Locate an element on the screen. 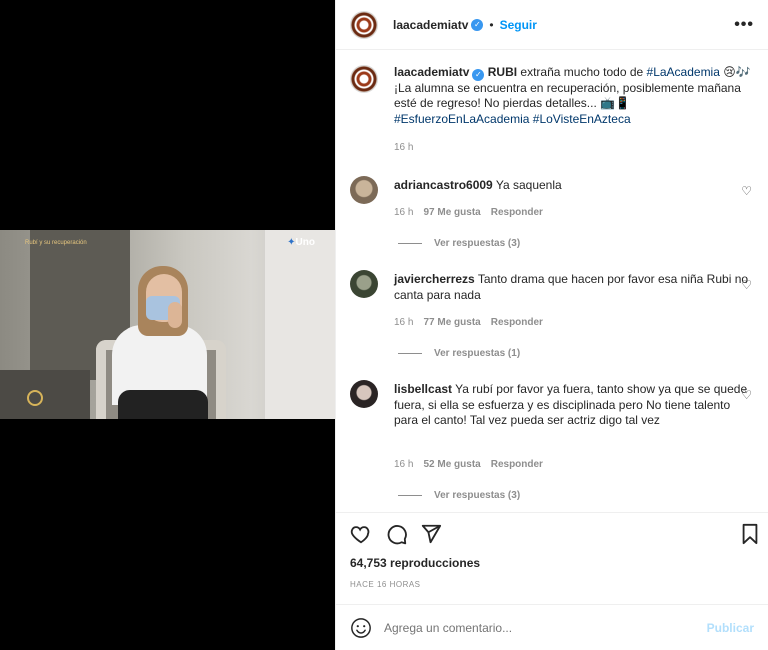 The width and height of the screenshot is (768, 650). hashtag-lovisteenazteca: #LoVisteEnAzteca is located at coordinates (582, 119).